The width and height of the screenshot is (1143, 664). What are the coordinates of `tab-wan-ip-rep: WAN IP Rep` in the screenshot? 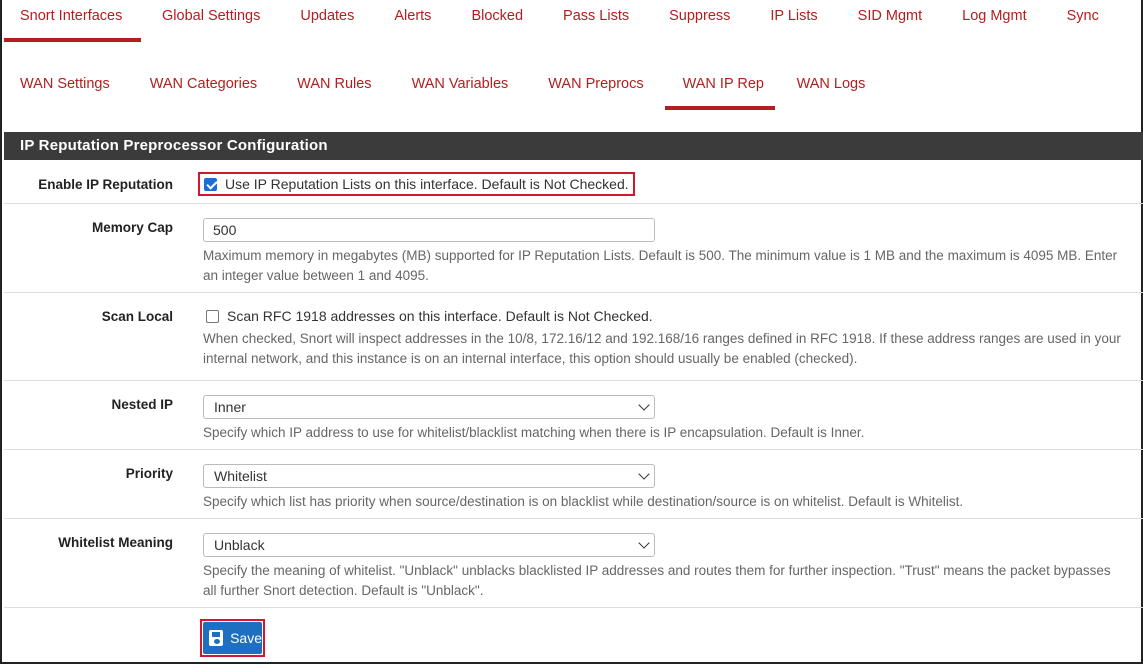 It's located at (719, 90).